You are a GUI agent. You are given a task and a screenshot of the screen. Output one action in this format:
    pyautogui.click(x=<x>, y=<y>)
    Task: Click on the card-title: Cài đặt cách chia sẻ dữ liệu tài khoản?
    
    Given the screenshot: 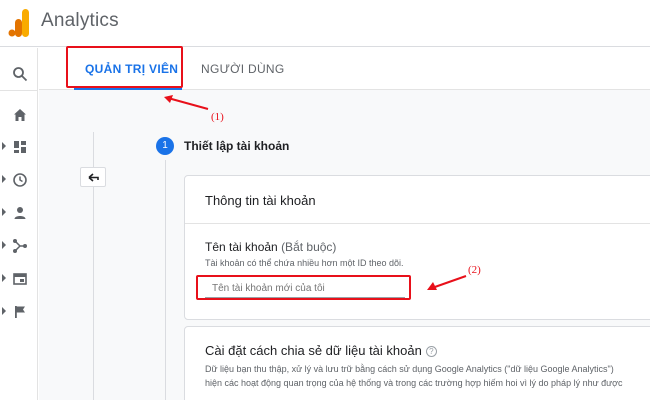 What is the action you would take?
    pyautogui.click(x=321, y=350)
    